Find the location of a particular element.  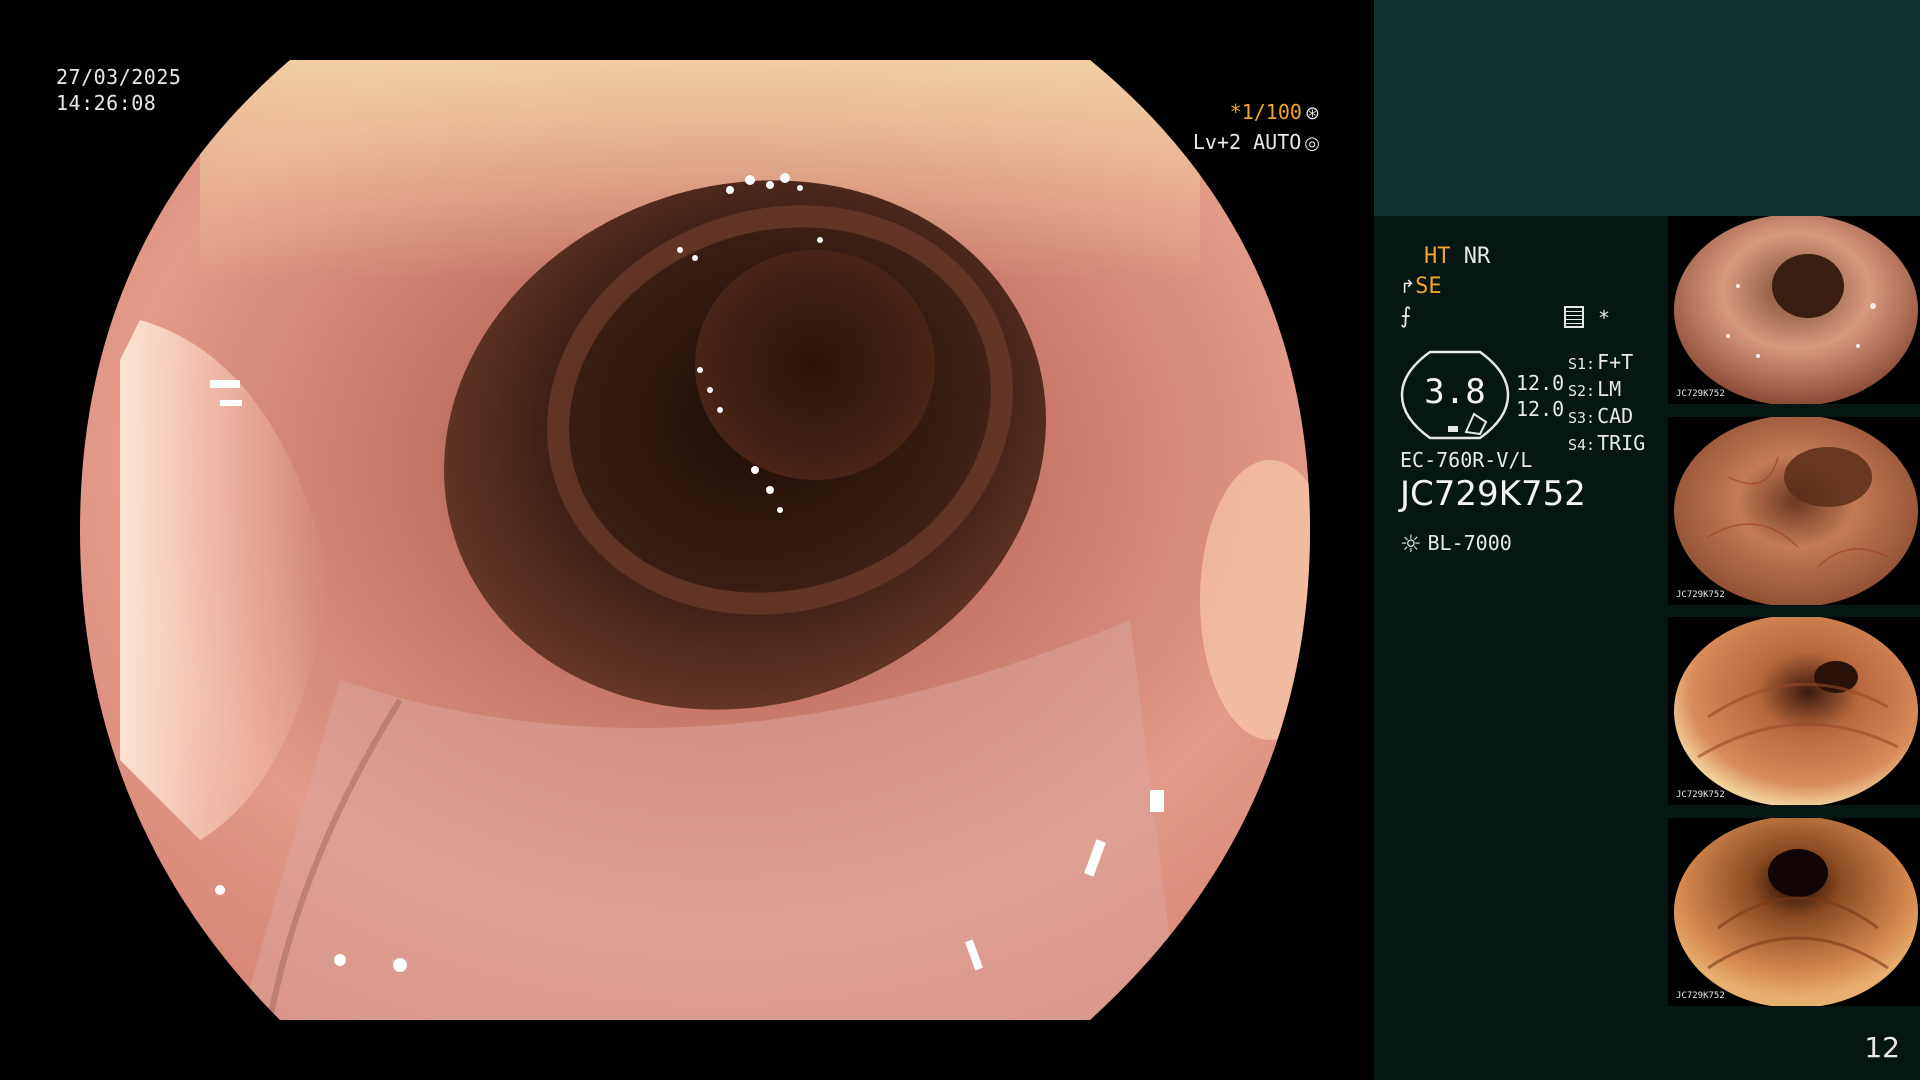

captured-thumbnail-1: JC729K752 is located at coordinates (1794, 310).